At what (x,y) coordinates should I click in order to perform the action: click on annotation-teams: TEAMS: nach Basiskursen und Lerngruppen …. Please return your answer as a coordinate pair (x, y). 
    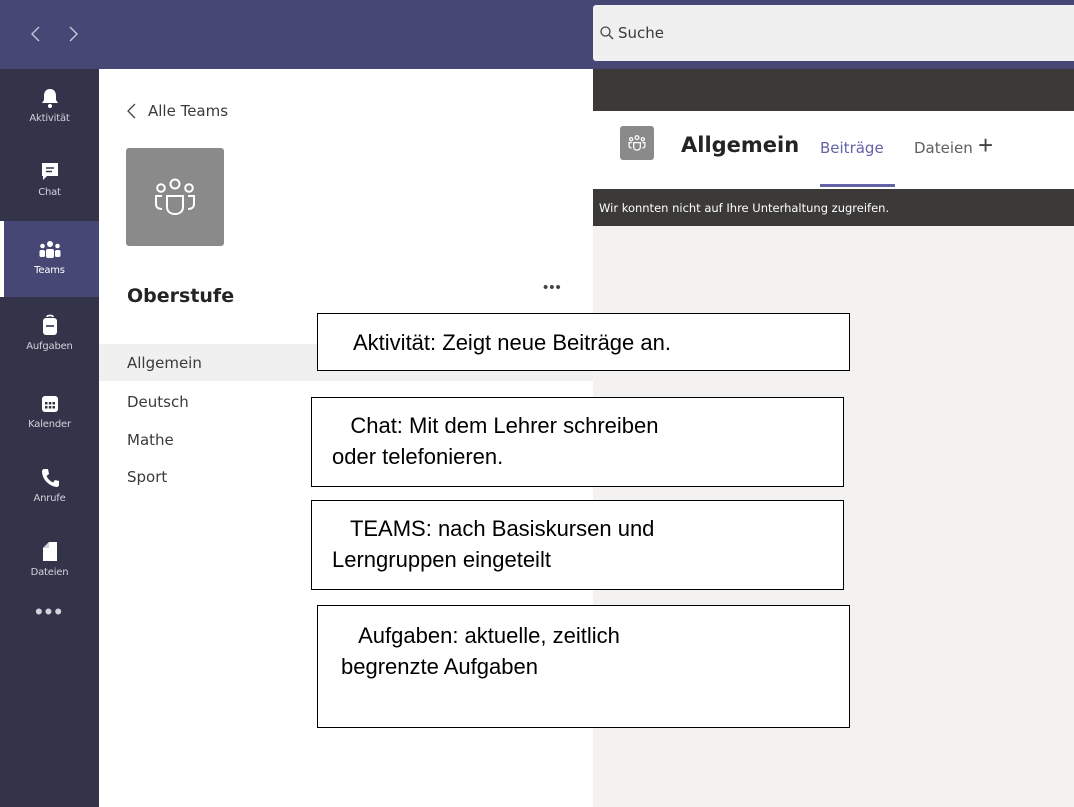
    Looking at the image, I should click on (577, 545).